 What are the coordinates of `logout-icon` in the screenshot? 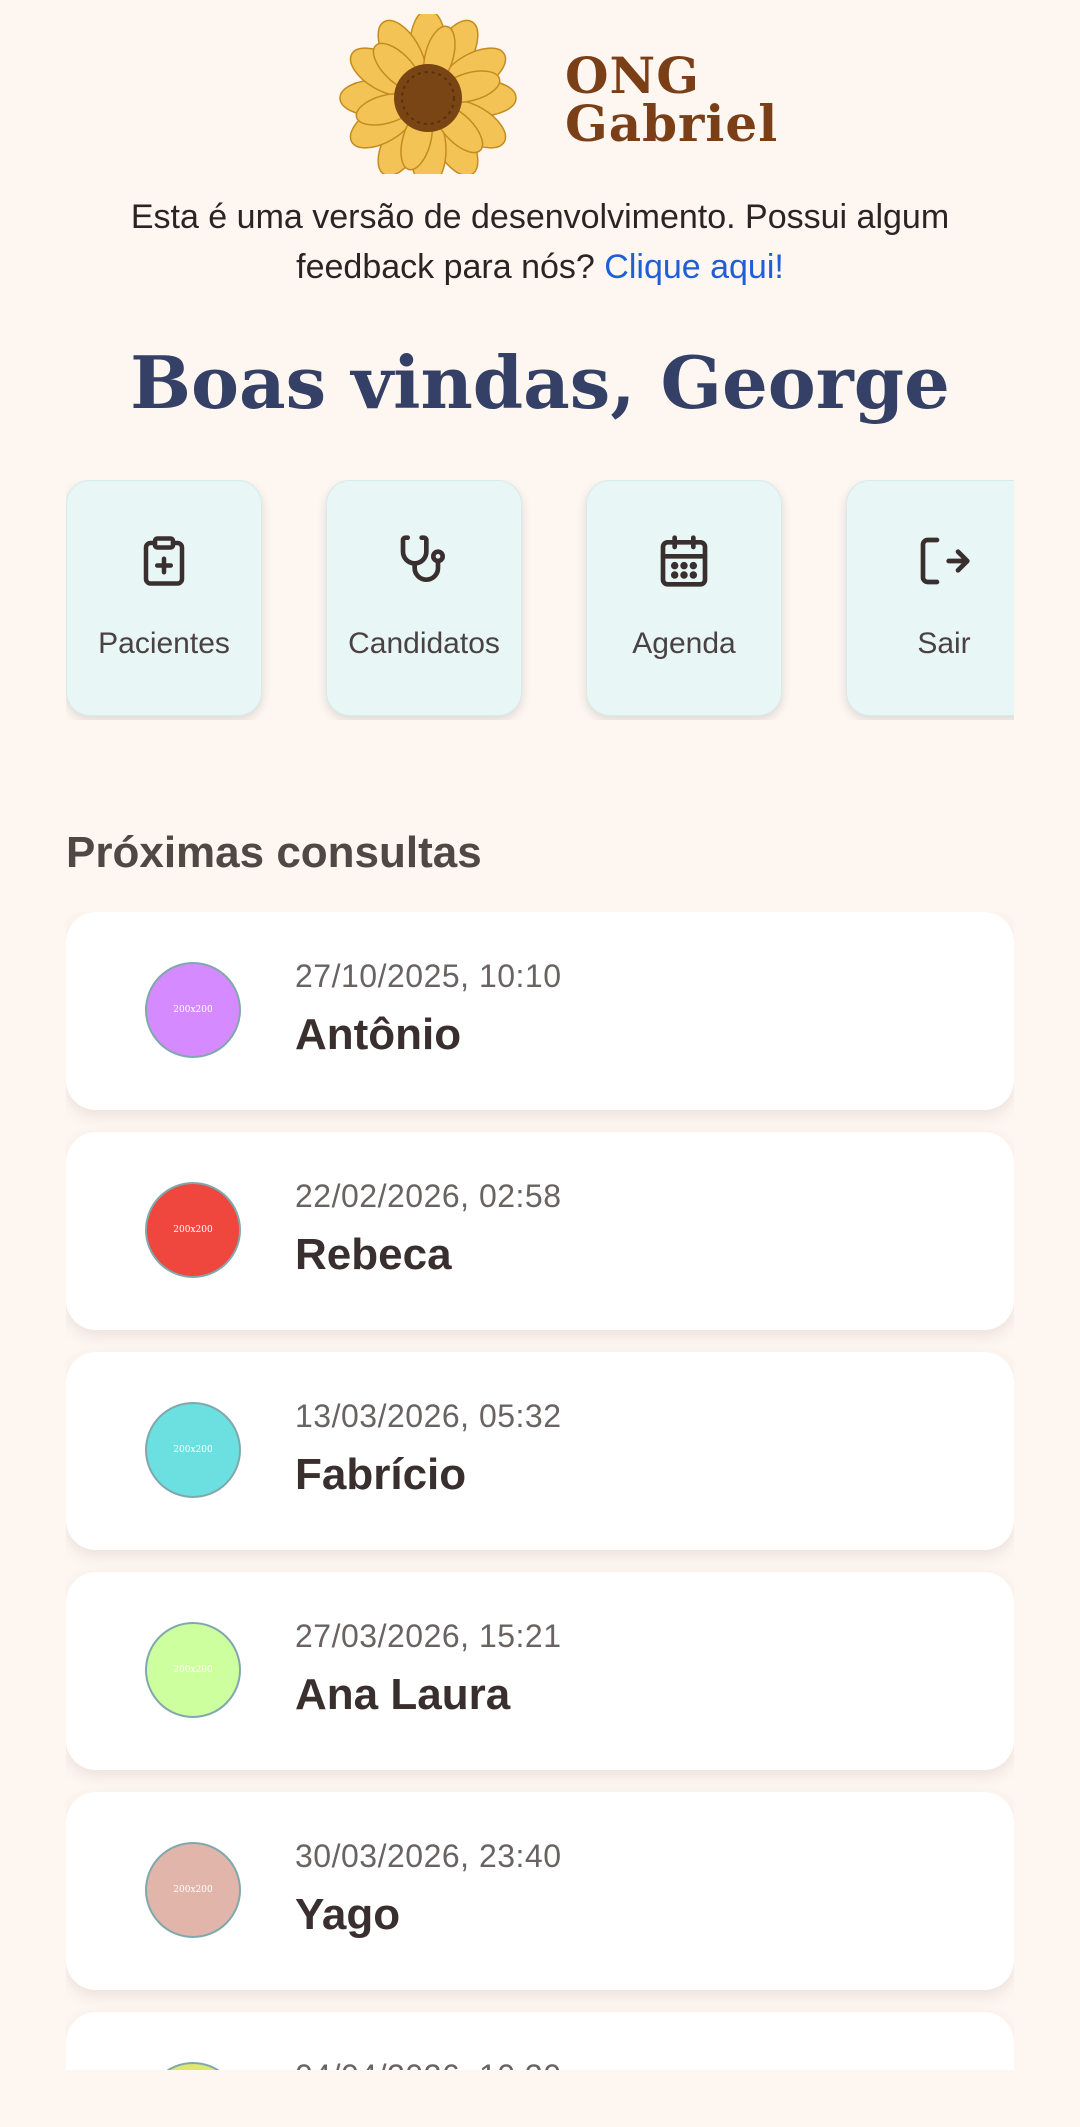 It's located at (930, 561).